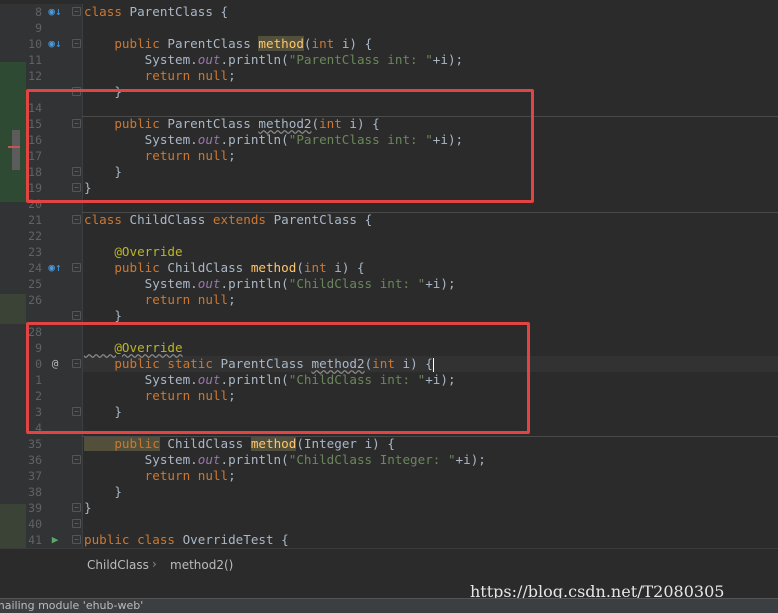 The width and height of the screenshot is (778, 613). I want to click on code-line: 40 −, so click(389, 524).